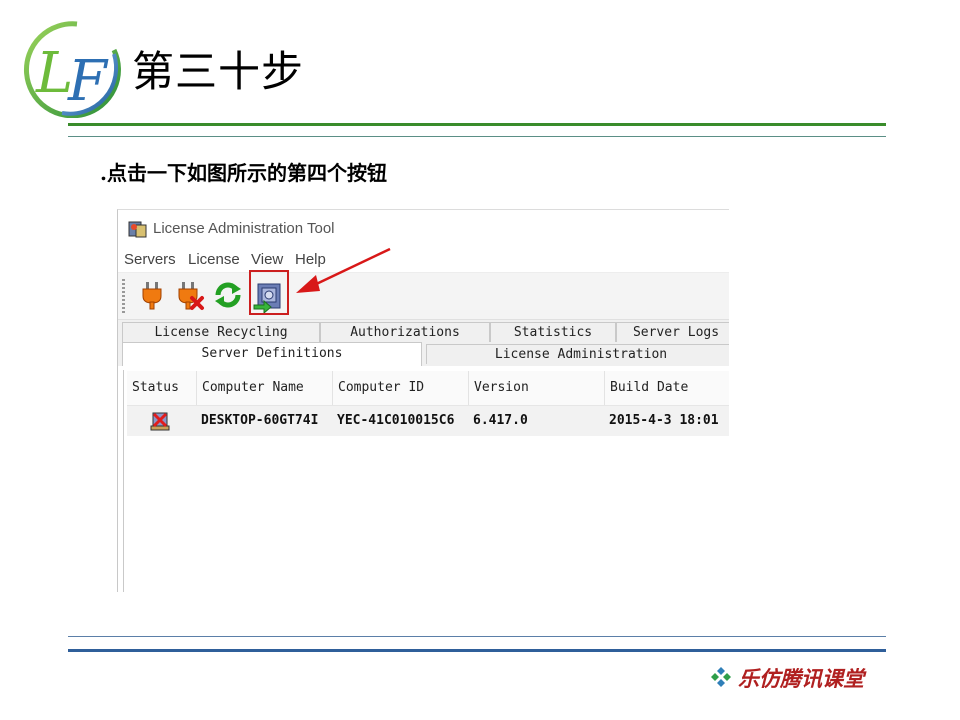 This screenshot has width=960, height=720. Describe the element at coordinates (477, 650) in the screenshot. I see `footer-divider` at that location.